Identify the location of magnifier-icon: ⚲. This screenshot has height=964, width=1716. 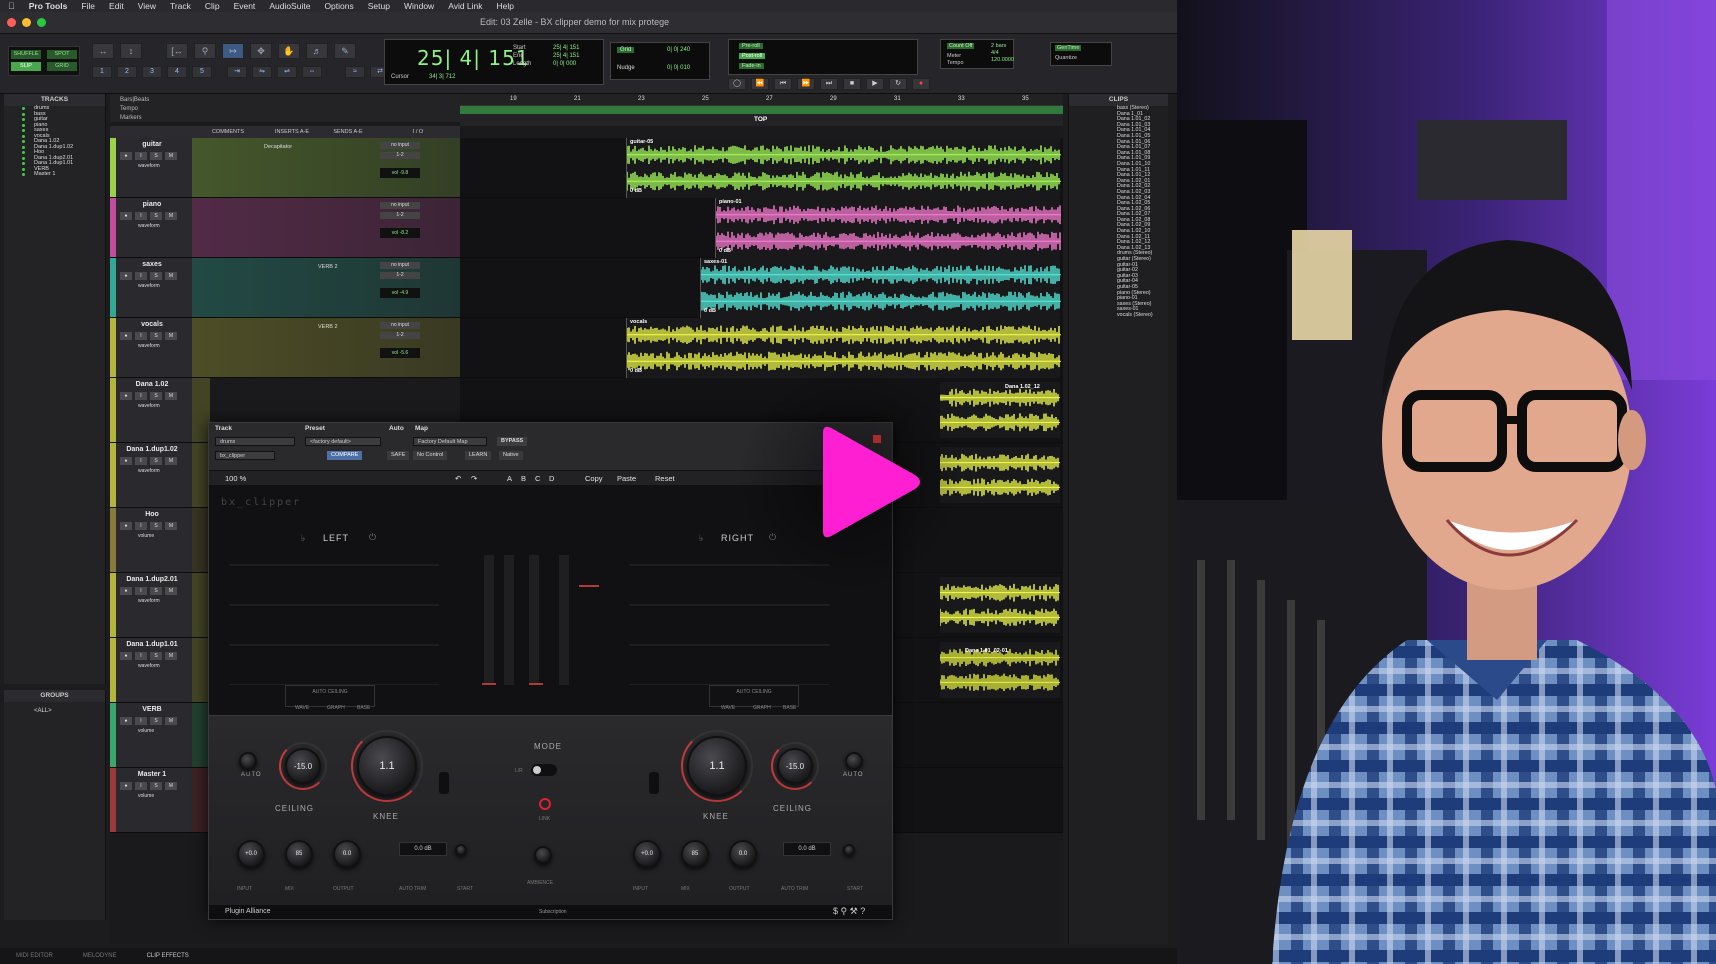
(205, 51).